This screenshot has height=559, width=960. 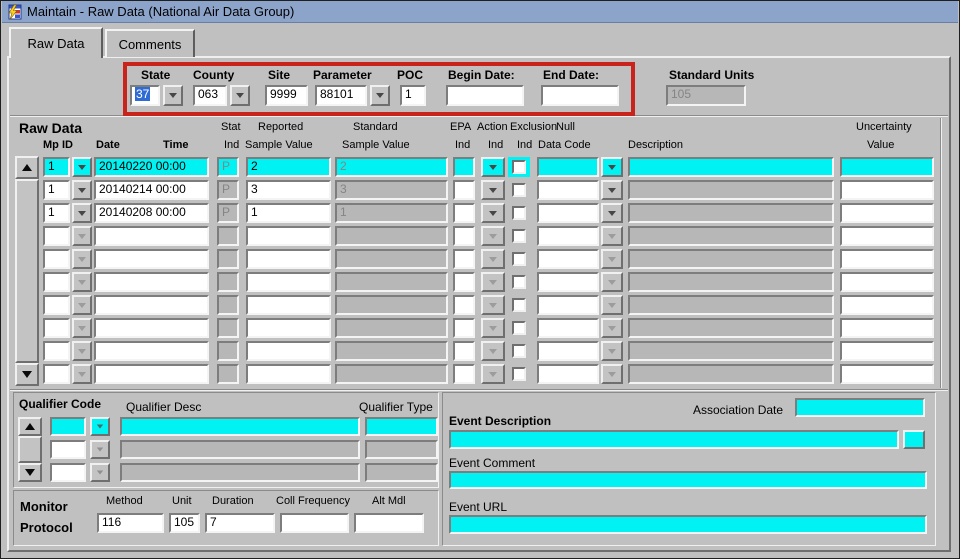 I want to click on event-description-lov-button, so click(x=914, y=439).